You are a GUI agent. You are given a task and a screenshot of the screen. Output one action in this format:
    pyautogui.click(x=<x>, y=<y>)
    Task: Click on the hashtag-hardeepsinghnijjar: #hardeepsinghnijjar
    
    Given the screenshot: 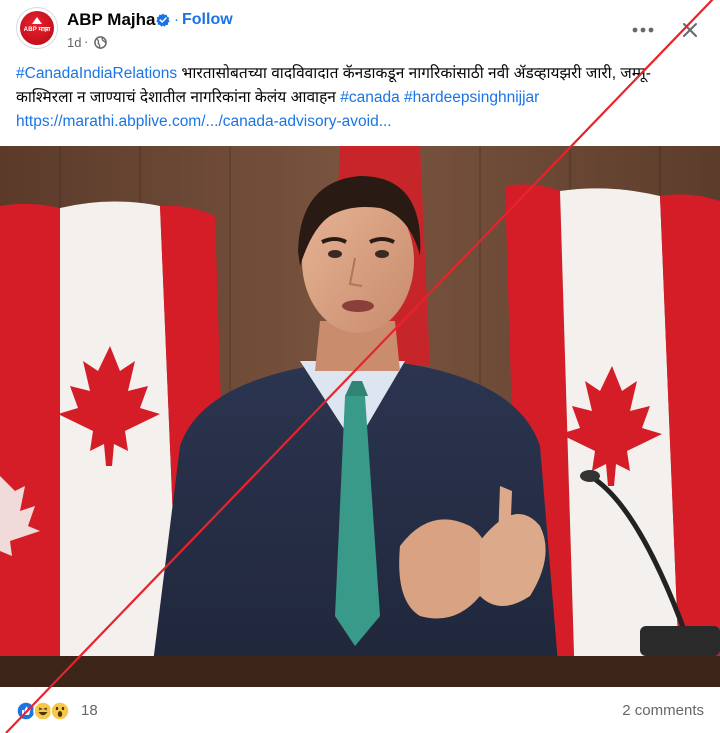 What is the action you would take?
    pyautogui.click(x=471, y=97)
    